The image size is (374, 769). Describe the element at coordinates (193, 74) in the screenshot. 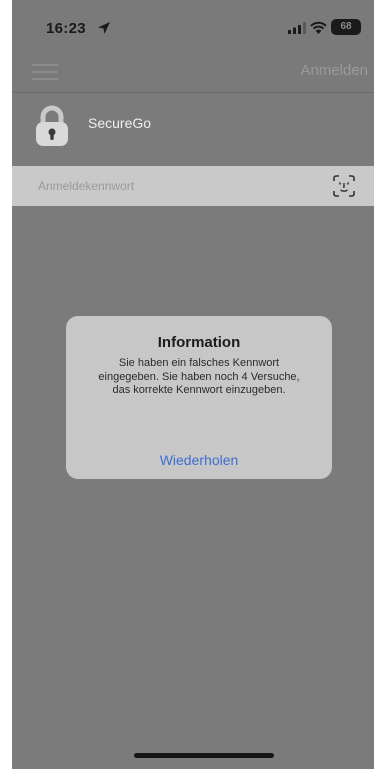

I see `navigation-bar: Anmelden` at that location.